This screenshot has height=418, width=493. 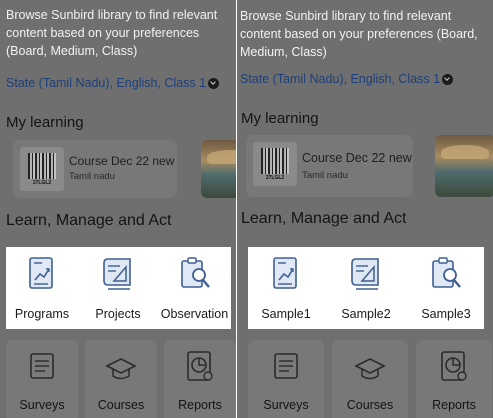 What do you see at coordinates (42, 314) in the screenshot?
I see `tile-label: Programs` at bounding box center [42, 314].